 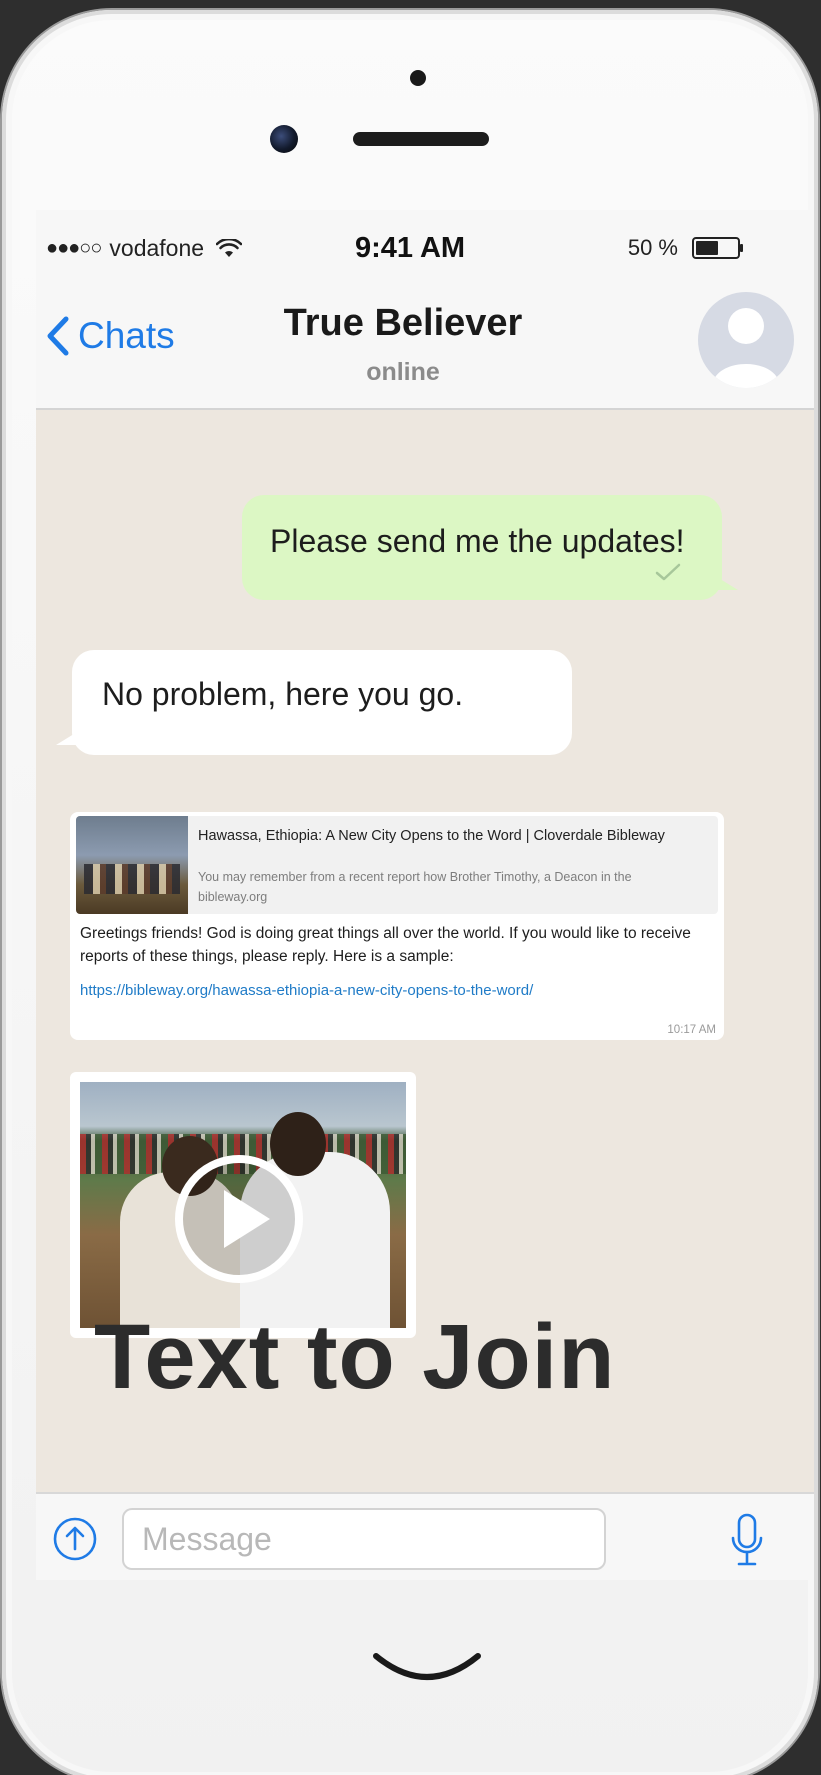 What do you see at coordinates (75, 1539) in the screenshot?
I see `upload-arrow-icon` at bounding box center [75, 1539].